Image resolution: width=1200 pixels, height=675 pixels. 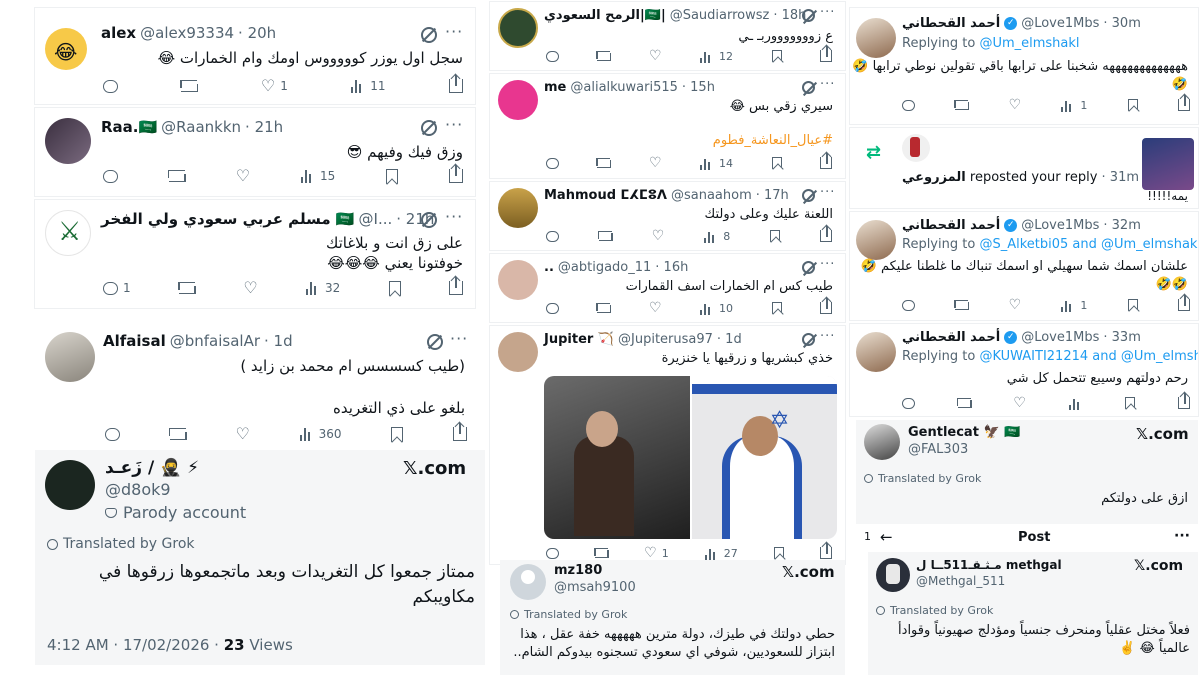 I want to click on tweet-time: · 33m, so click(x=1121, y=337).